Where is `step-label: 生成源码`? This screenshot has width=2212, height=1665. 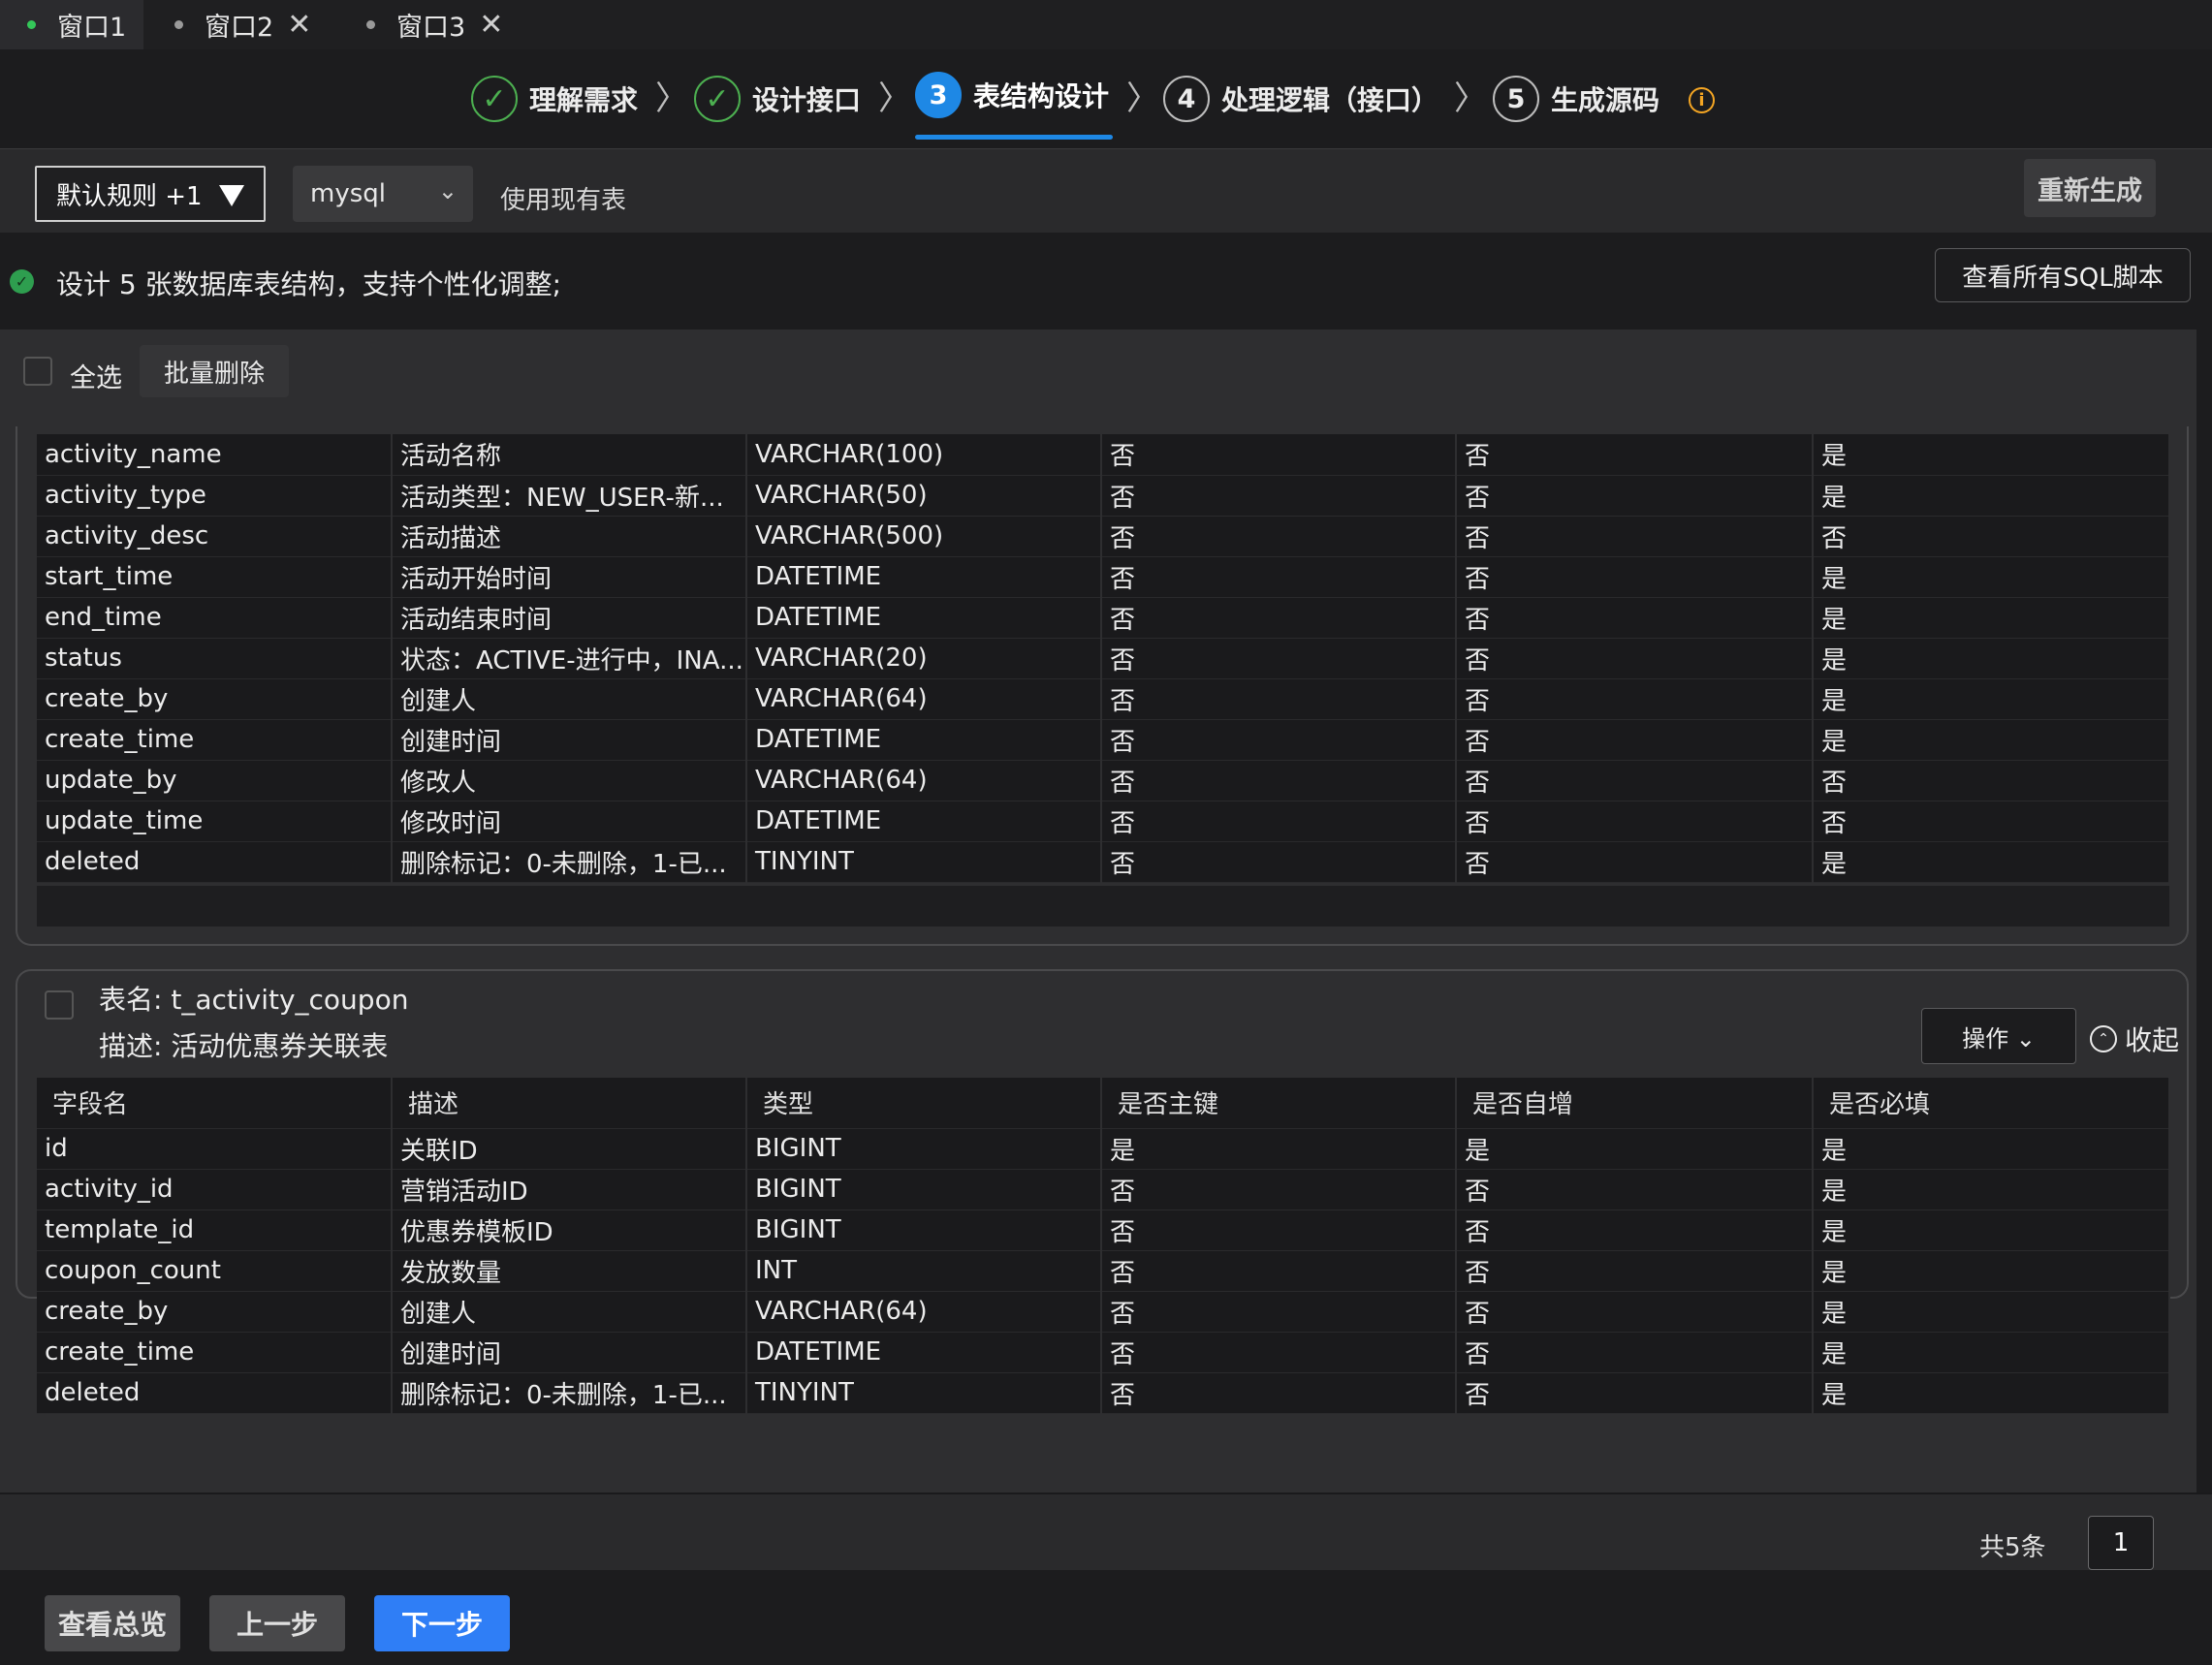 step-label: 生成源码 is located at coordinates (1605, 100).